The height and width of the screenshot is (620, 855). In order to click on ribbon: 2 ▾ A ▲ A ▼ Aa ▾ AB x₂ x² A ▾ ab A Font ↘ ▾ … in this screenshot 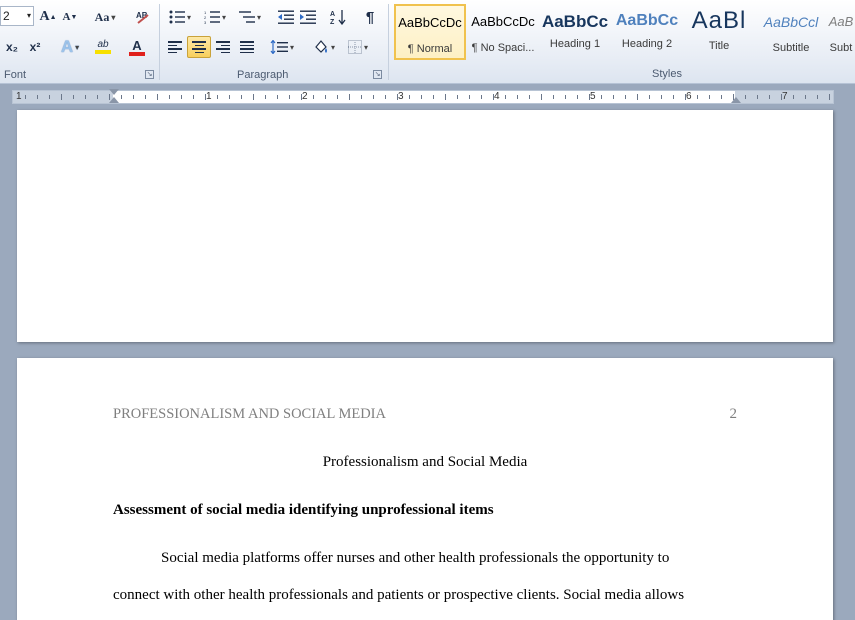, I will do `click(427, 42)`.